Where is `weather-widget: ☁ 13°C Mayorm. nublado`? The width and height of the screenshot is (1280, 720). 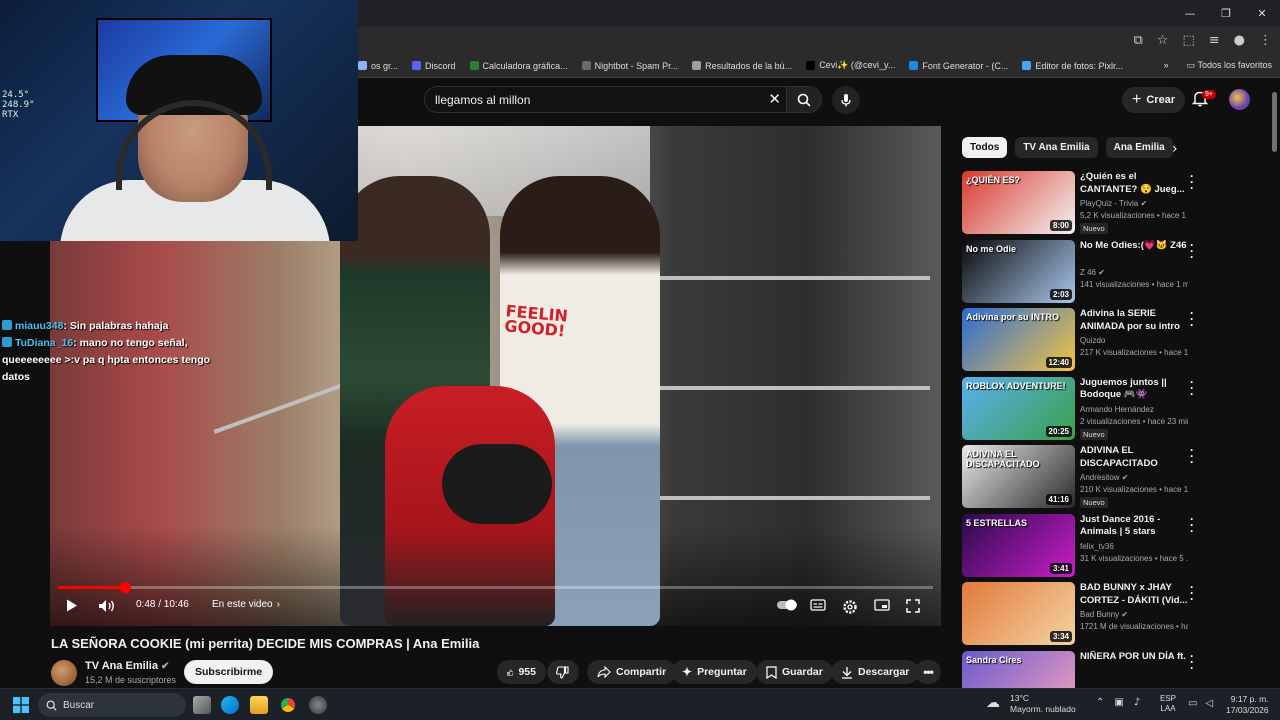 weather-widget: ☁ 13°C Mayorm. nublado is located at coordinates (1031, 704).